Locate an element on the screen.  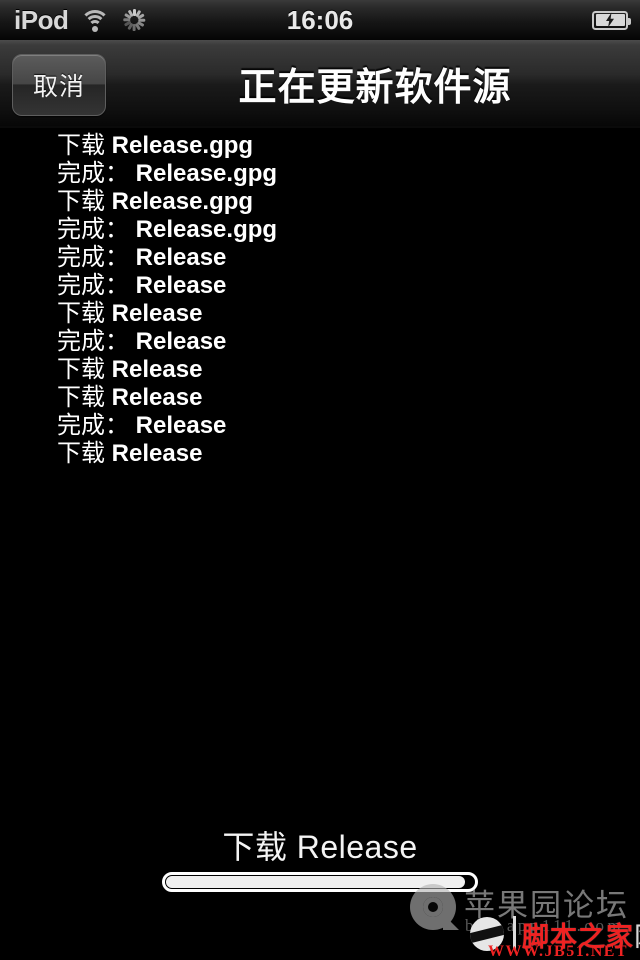
carrier-label: iPod is located at coordinates (41, 20).